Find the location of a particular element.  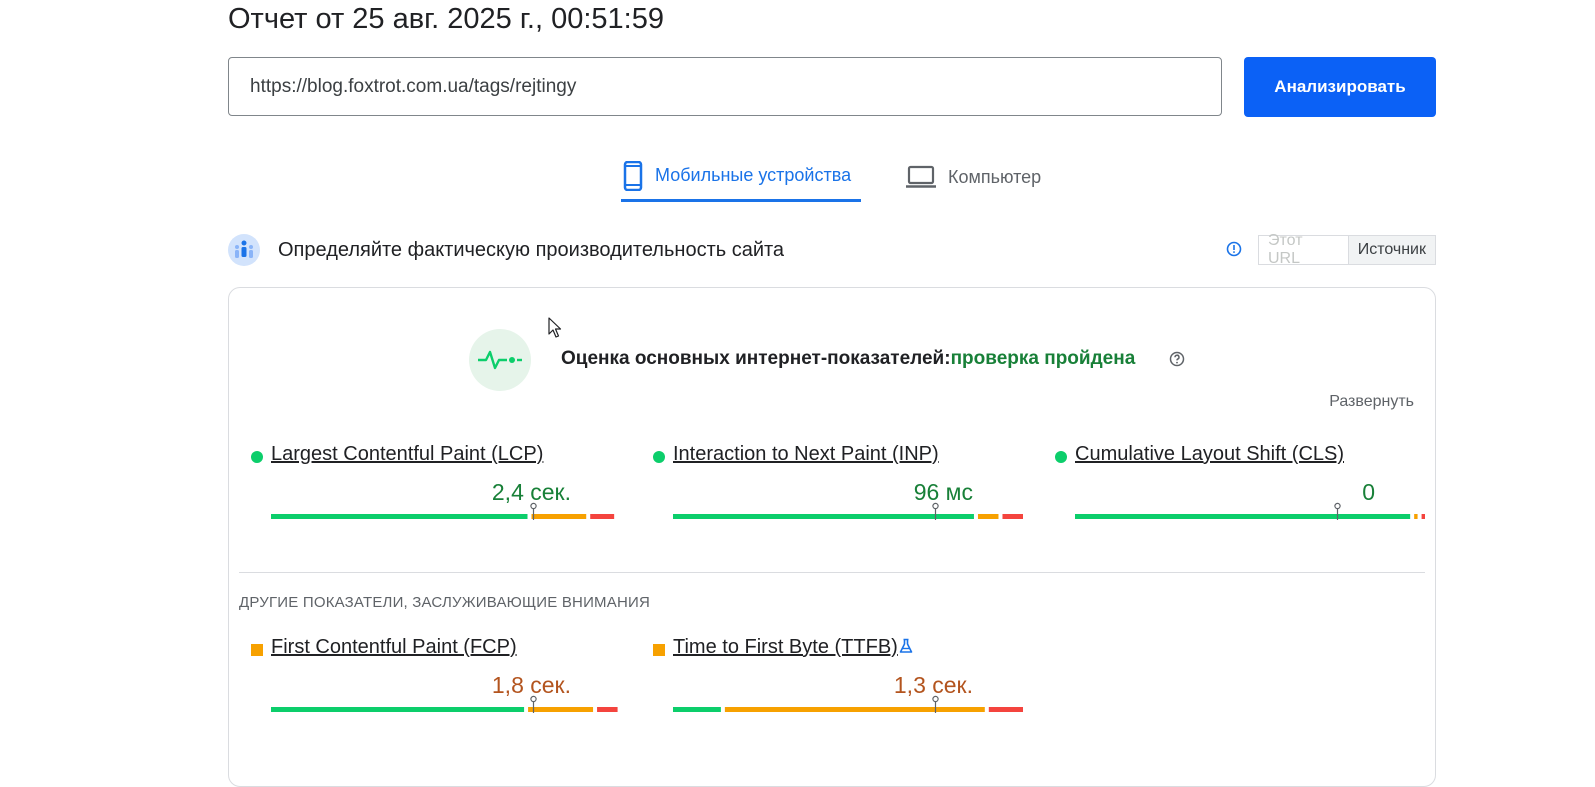

laptop-icon is located at coordinates (921, 176).